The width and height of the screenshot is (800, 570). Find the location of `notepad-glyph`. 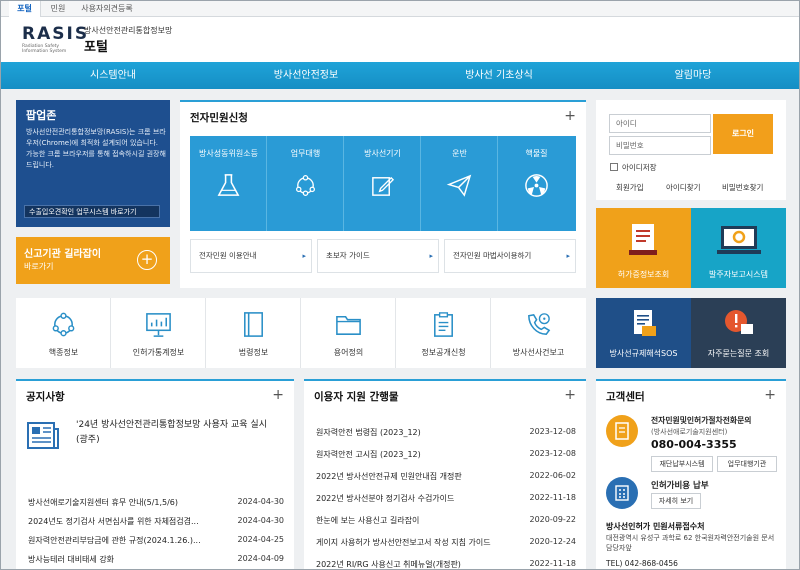

notepad-glyph is located at coordinates (622, 431).